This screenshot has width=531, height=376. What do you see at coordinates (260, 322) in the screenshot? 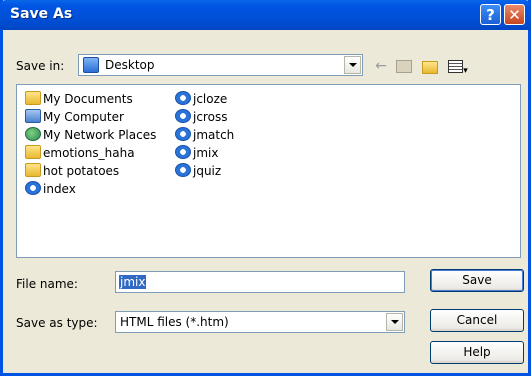
I see `save-as-type-select: HTML files (*.htm)` at bounding box center [260, 322].